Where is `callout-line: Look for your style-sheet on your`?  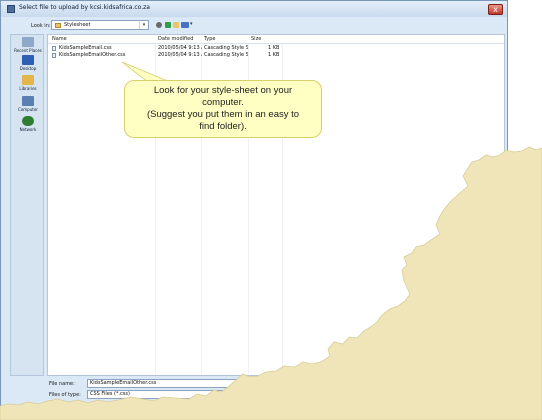
callout-line: Look for your style-sheet on your is located at coordinates (223, 90).